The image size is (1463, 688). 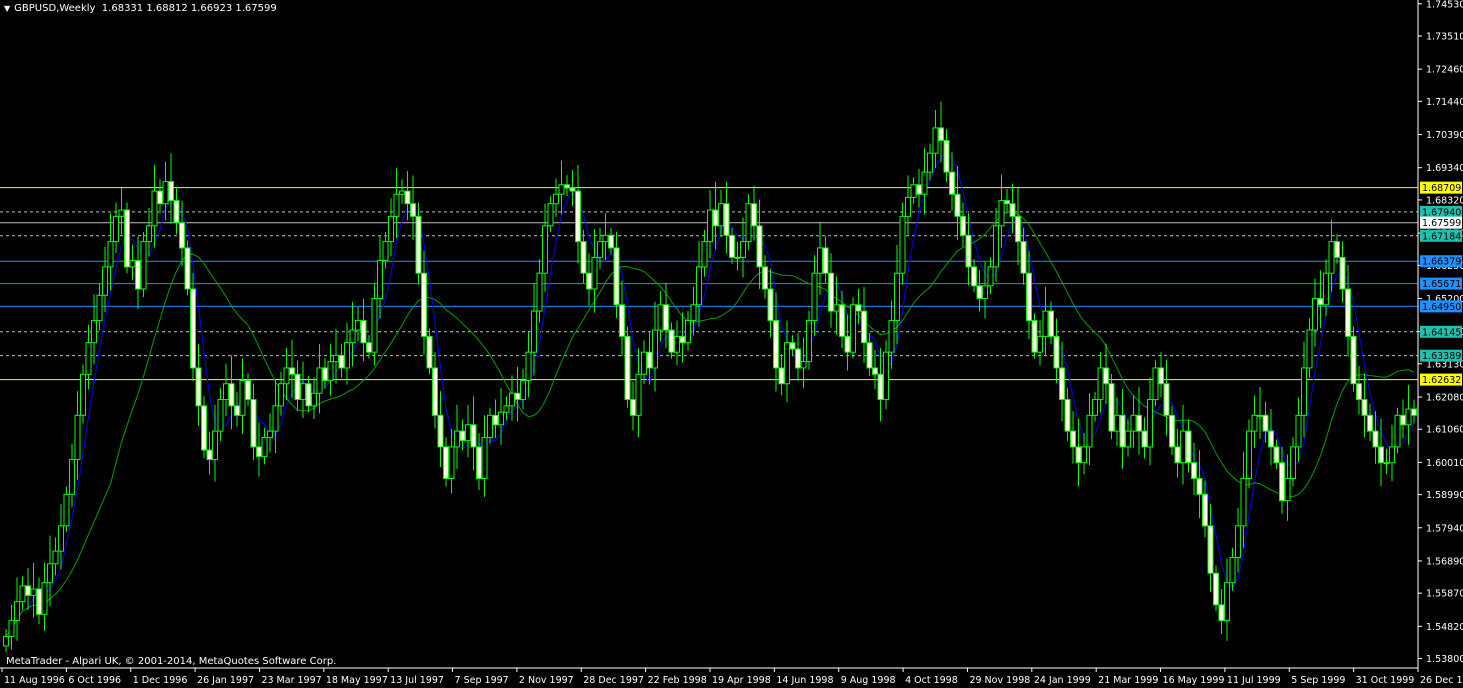 I want to click on time-tick-label: 18 May 1997, so click(x=357, y=680).